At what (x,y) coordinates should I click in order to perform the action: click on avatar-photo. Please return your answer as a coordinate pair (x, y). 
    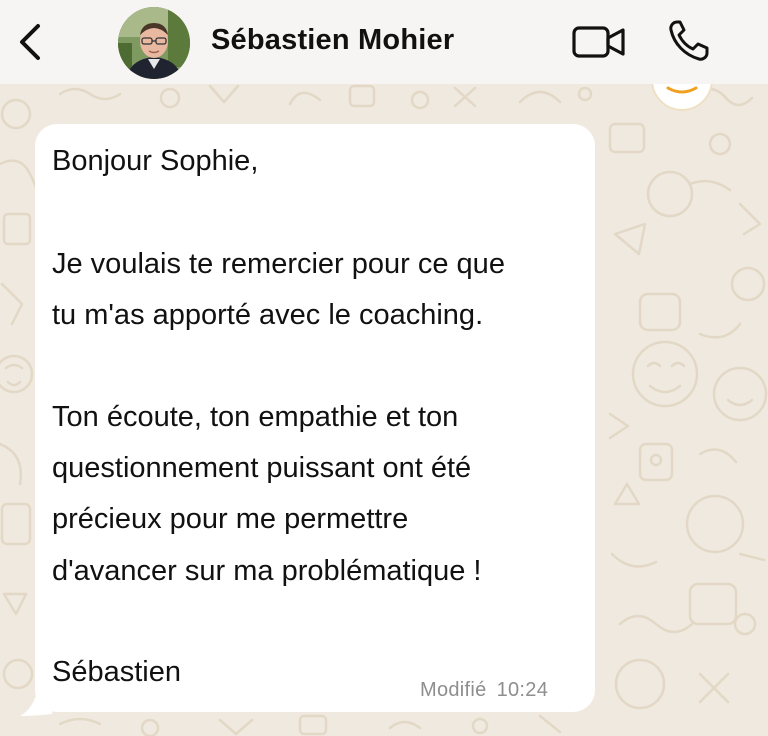
    Looking at the image, I should click on (154, 43).